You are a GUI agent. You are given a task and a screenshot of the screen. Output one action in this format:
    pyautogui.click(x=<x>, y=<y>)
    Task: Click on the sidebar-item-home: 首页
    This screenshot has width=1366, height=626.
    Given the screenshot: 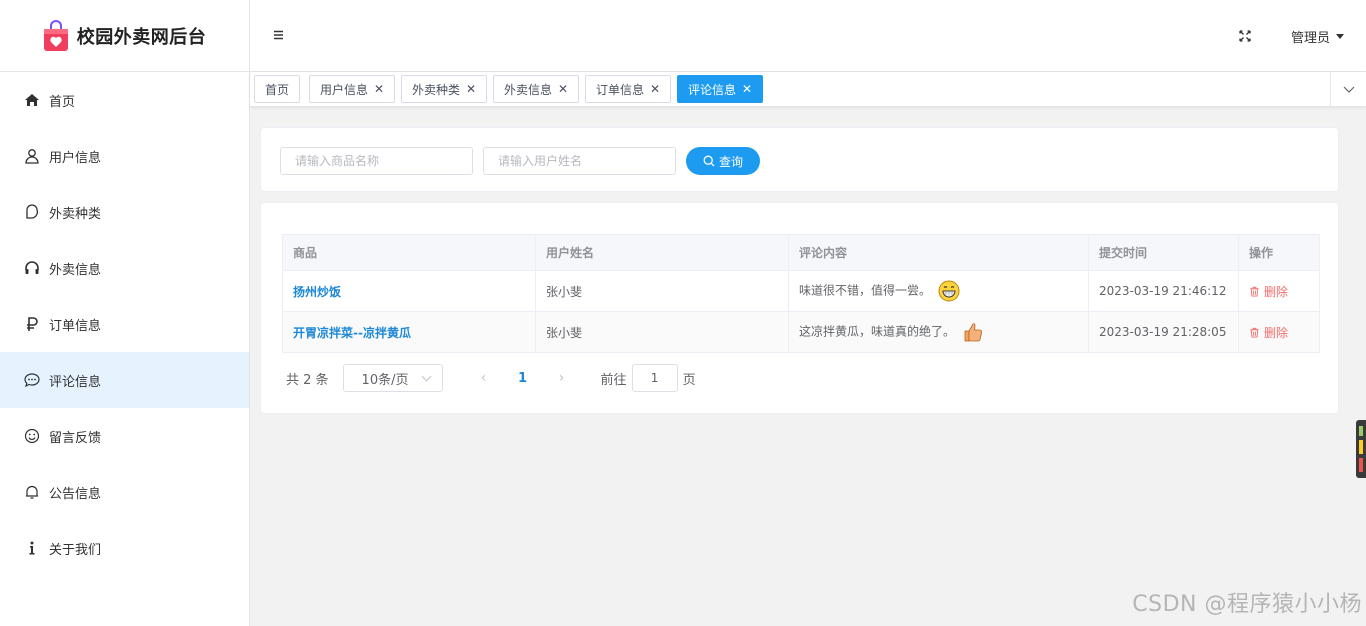 What is the action you would take?
    pyautogui.click(x=124, y=100)
    